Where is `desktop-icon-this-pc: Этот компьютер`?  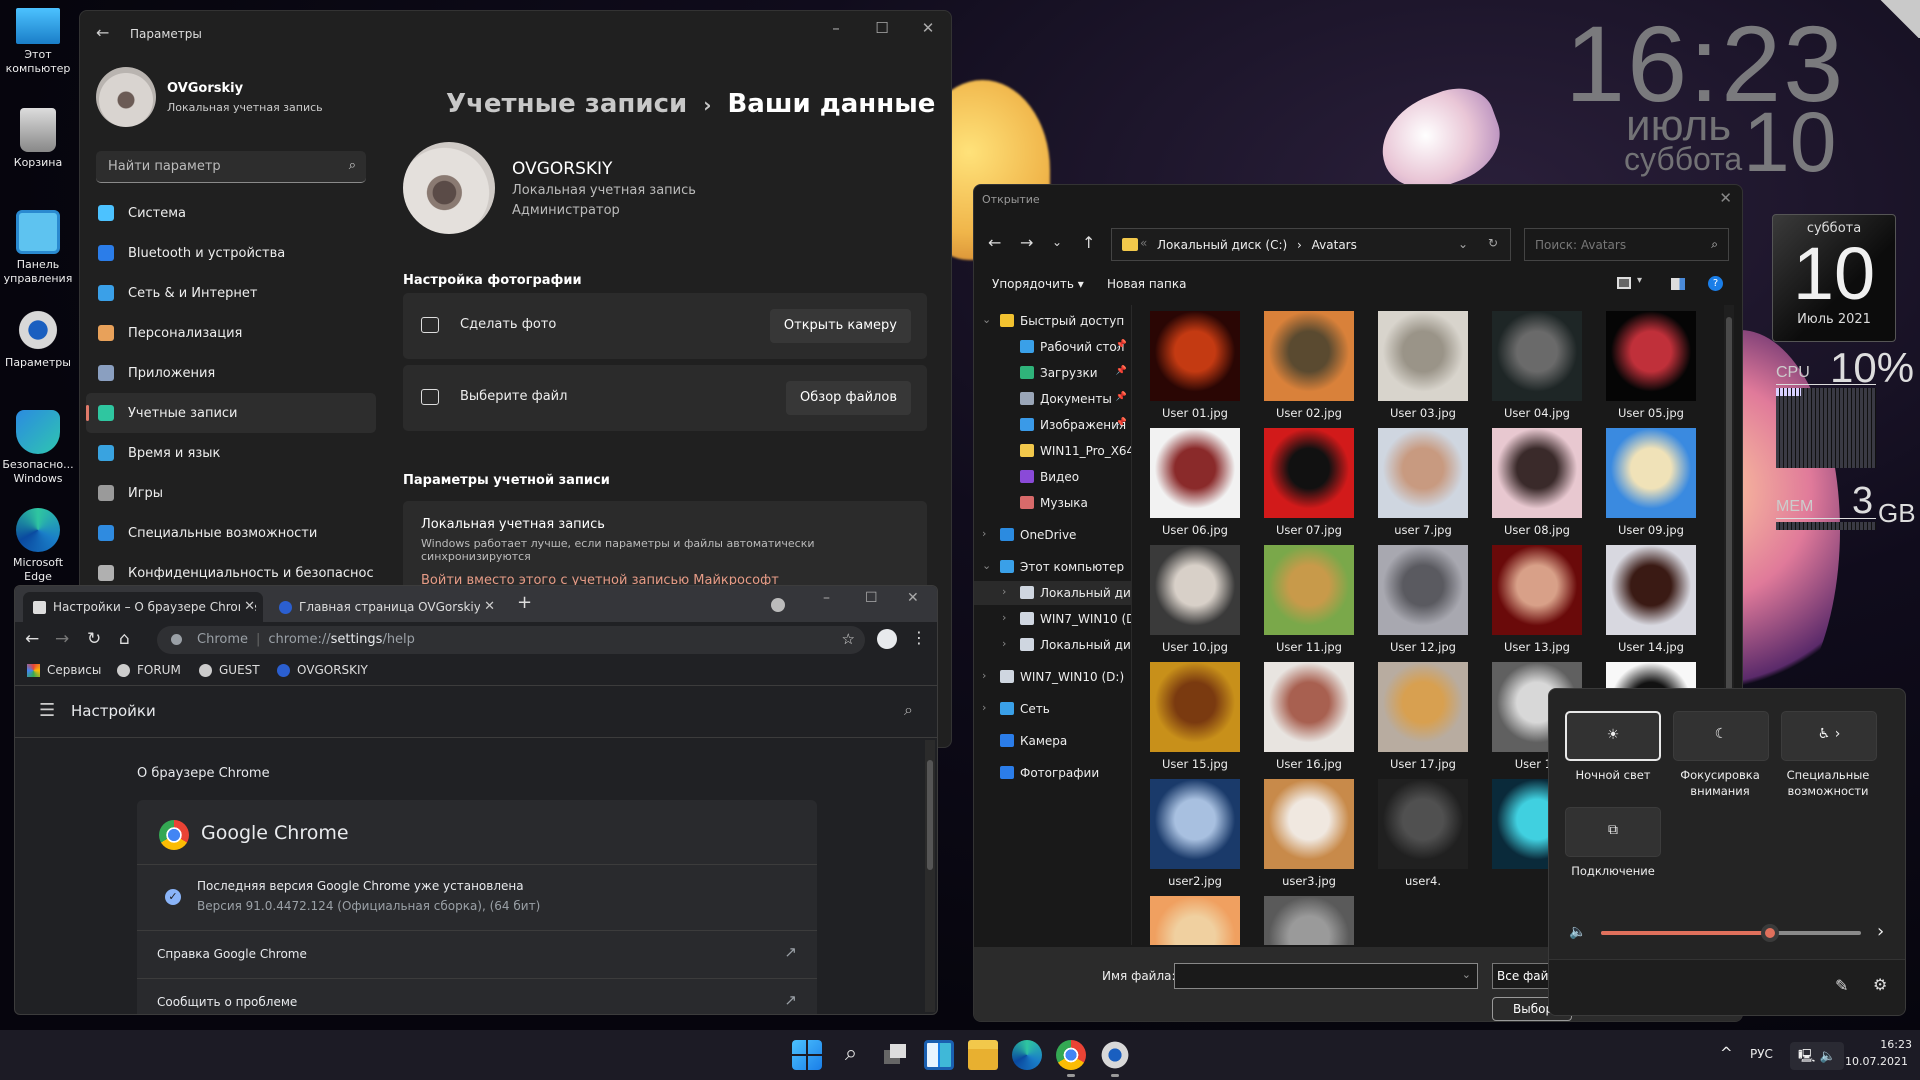 desktop-icon-this-pc: Этот компьютер is located at coordinates (38, 42).